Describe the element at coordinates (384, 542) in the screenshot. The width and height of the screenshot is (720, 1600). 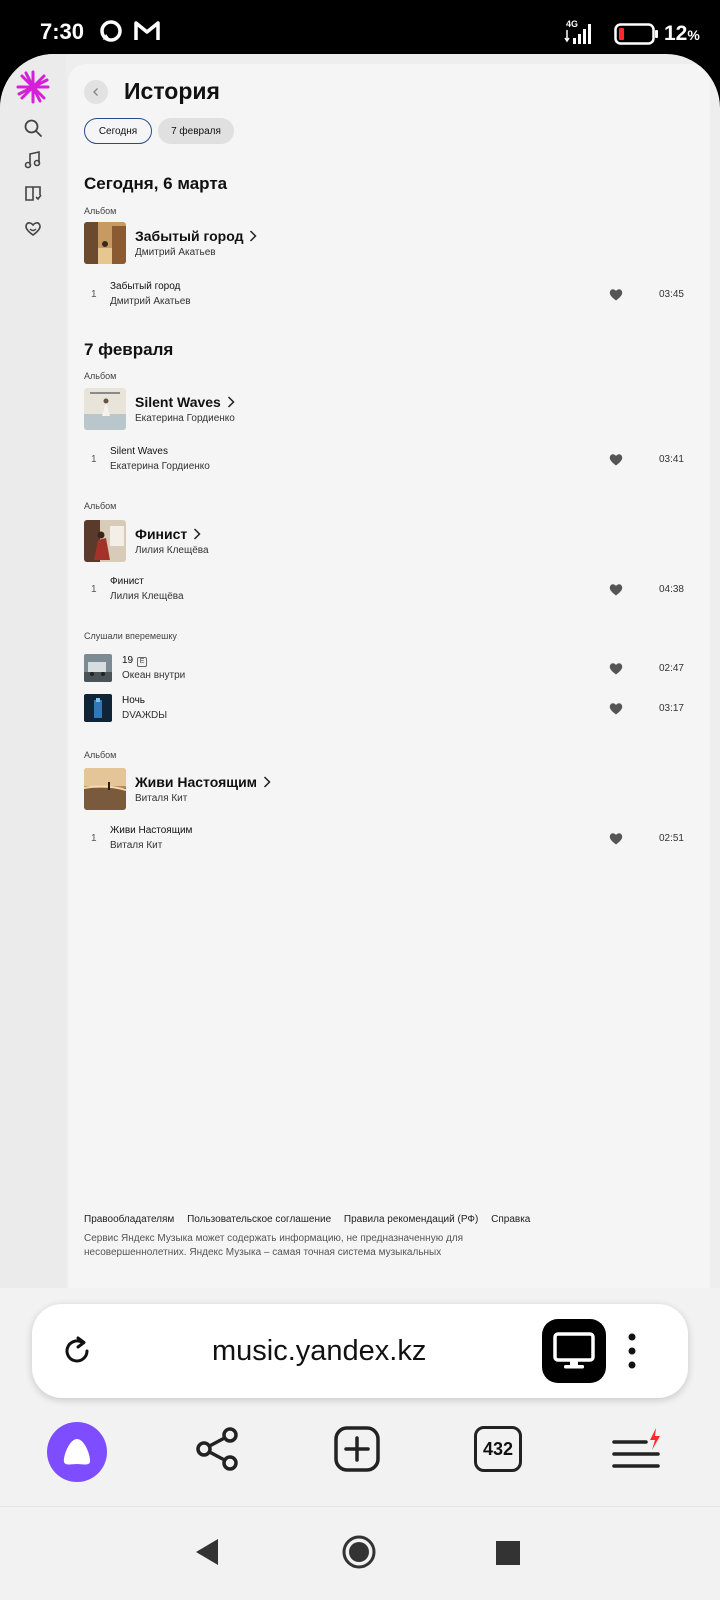
I see `album-row: Финист Лилия Клещёва` at that location.